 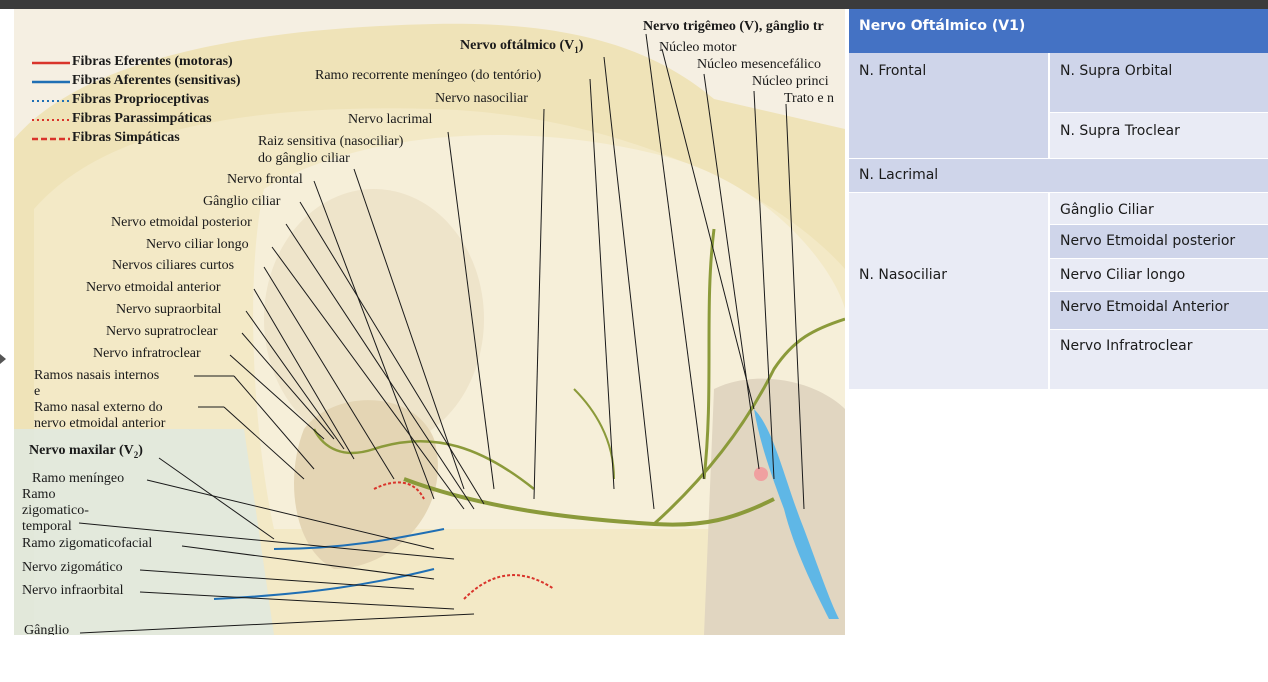 What do you see at coordinates (39, 494) in the screenshot?
I see `label-ramo-zt-1: Ramo` at bounding box center [39, 494].